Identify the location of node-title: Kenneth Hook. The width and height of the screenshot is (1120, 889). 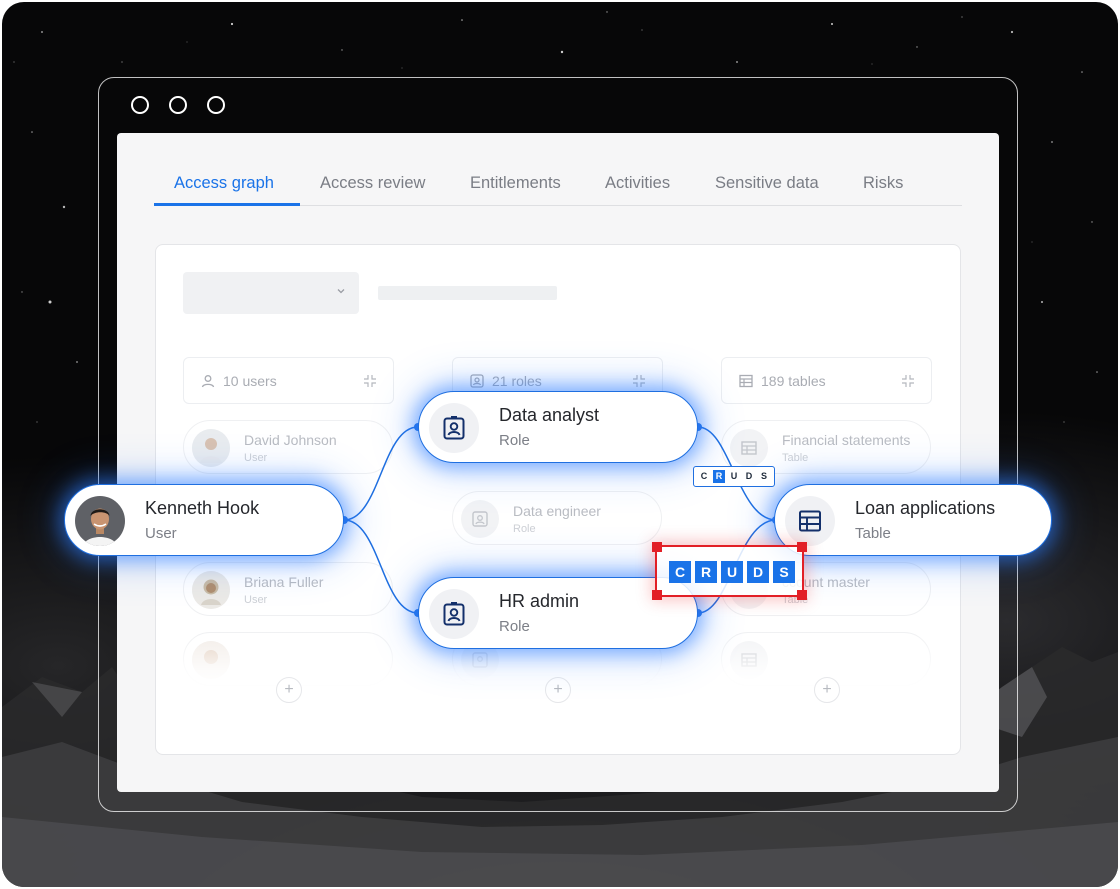
(202, 508).